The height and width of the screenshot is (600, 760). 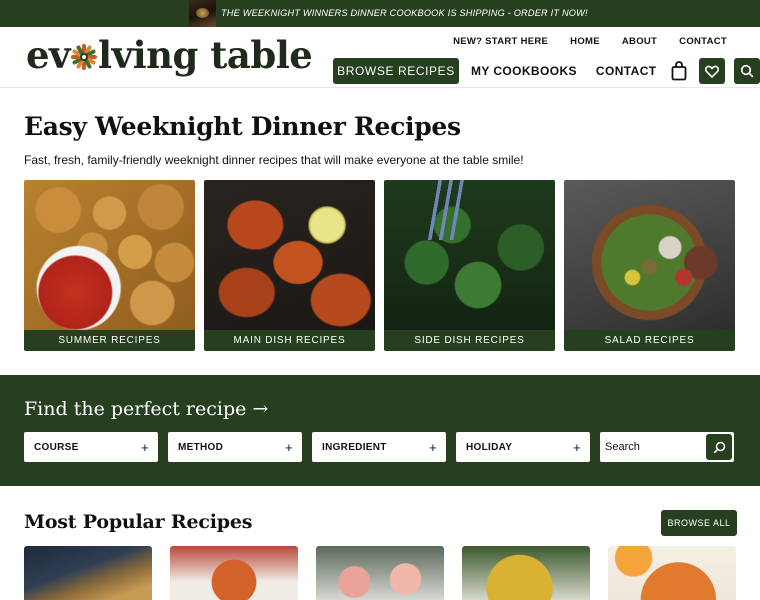 What do you see at coordinates (235, 447) in the screenshot?
I see `filter-method: METHOD +` at bounding box center [235, 447].